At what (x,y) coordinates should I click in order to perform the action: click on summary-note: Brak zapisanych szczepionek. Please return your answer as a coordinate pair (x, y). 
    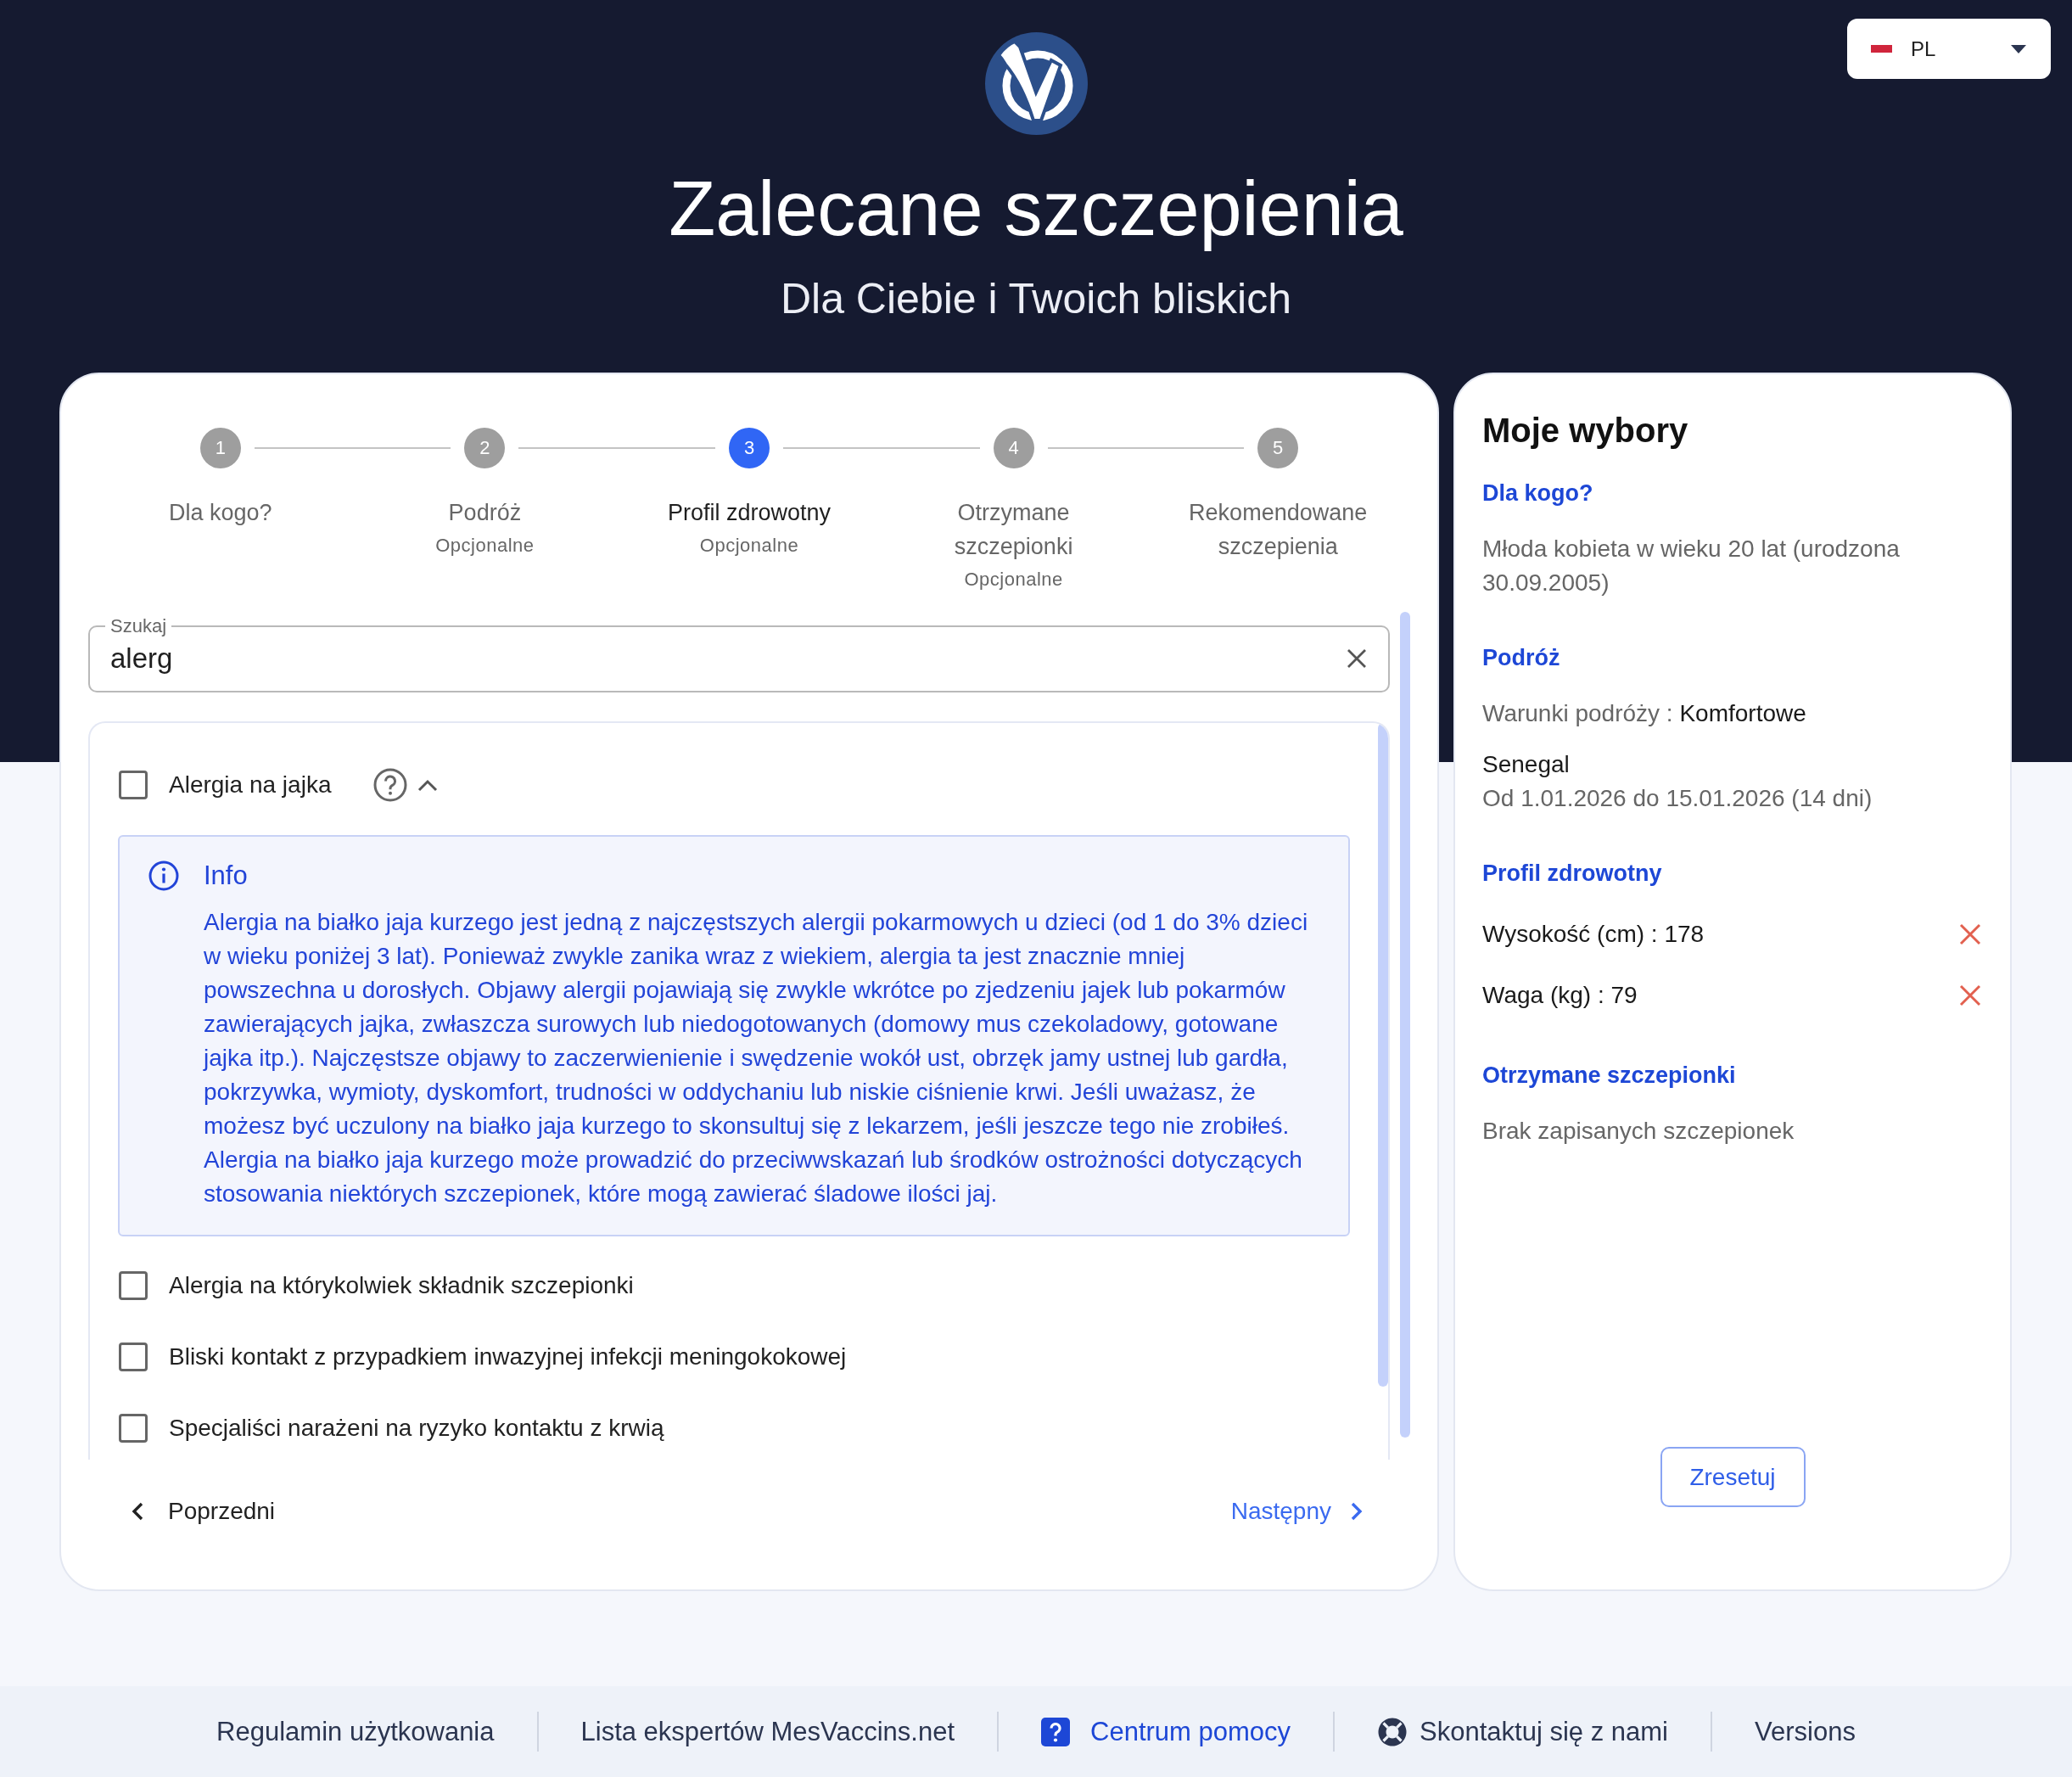
    Looking at the image, I should click on (1638, 1131).